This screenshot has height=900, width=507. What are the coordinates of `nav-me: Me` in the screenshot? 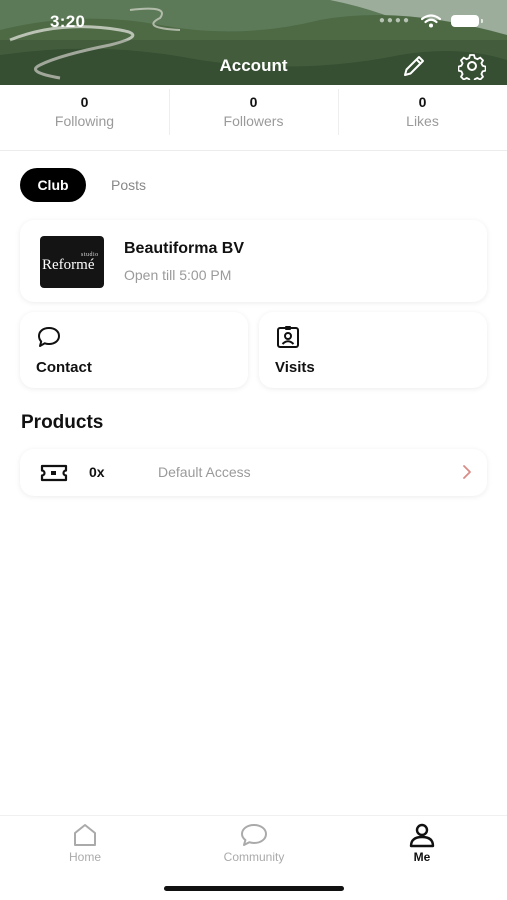 It's located at (422, 843).